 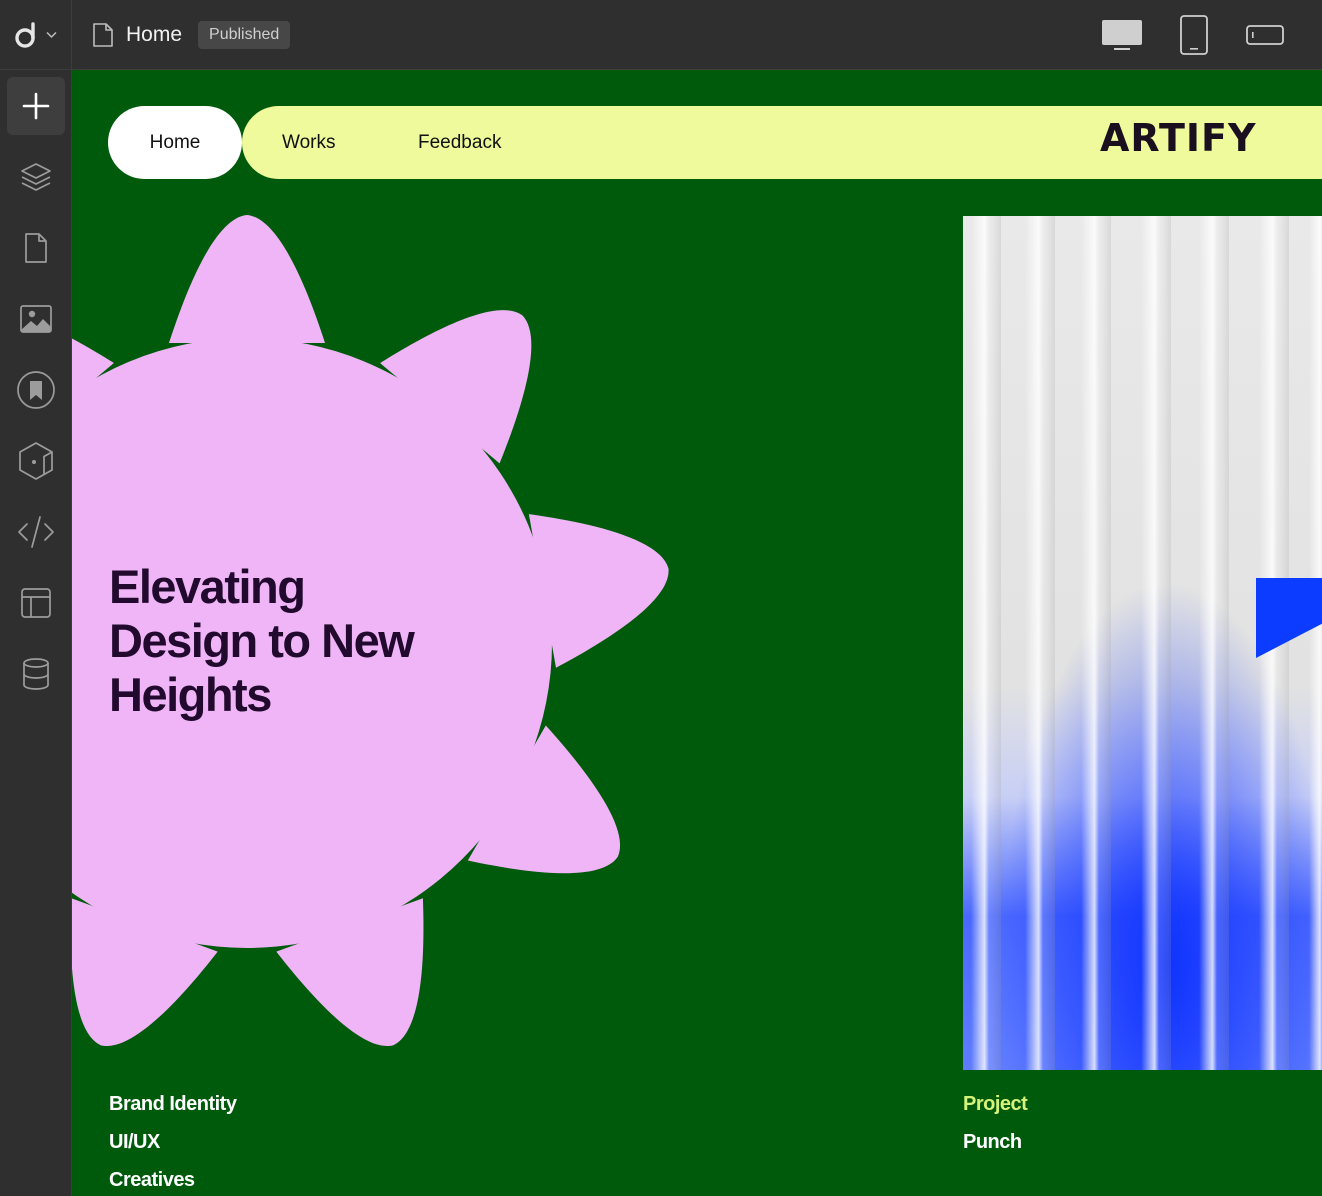 I want to click on media-icon, so click(x=36, y=319).